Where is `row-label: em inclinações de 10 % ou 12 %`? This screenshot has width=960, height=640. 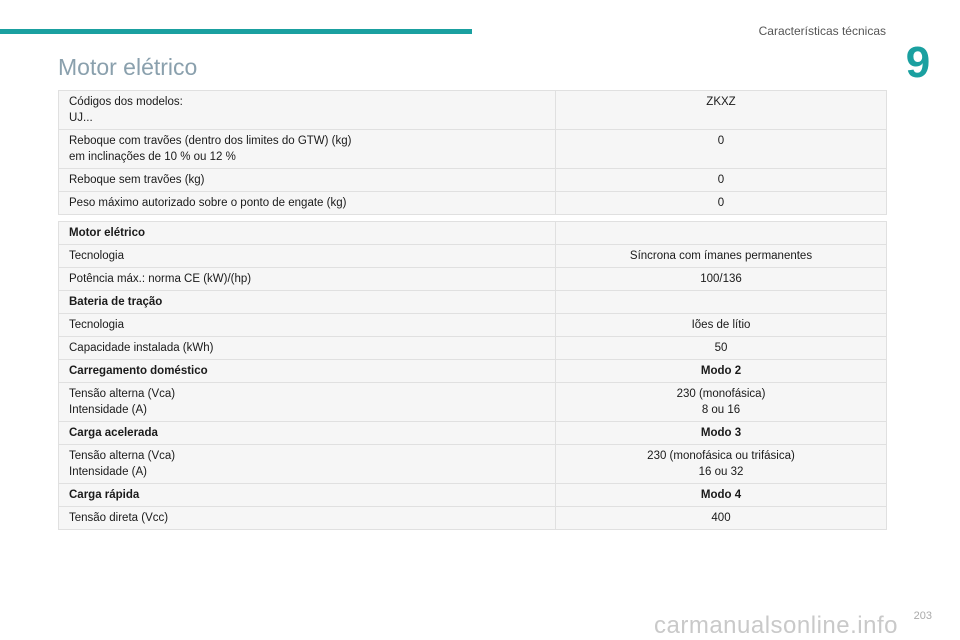 row-label: em inclinações de 10 % ou 12 % is located at coordinates (152, 157).